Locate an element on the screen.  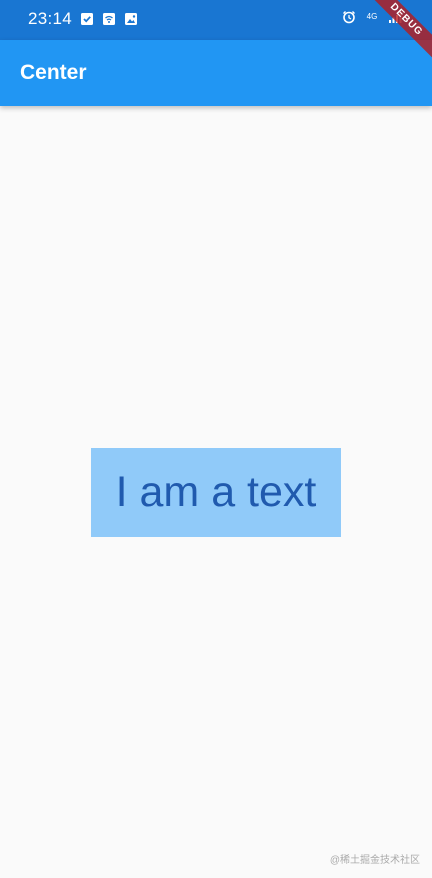
app-bar: Center is located at coordinates (216, 73).